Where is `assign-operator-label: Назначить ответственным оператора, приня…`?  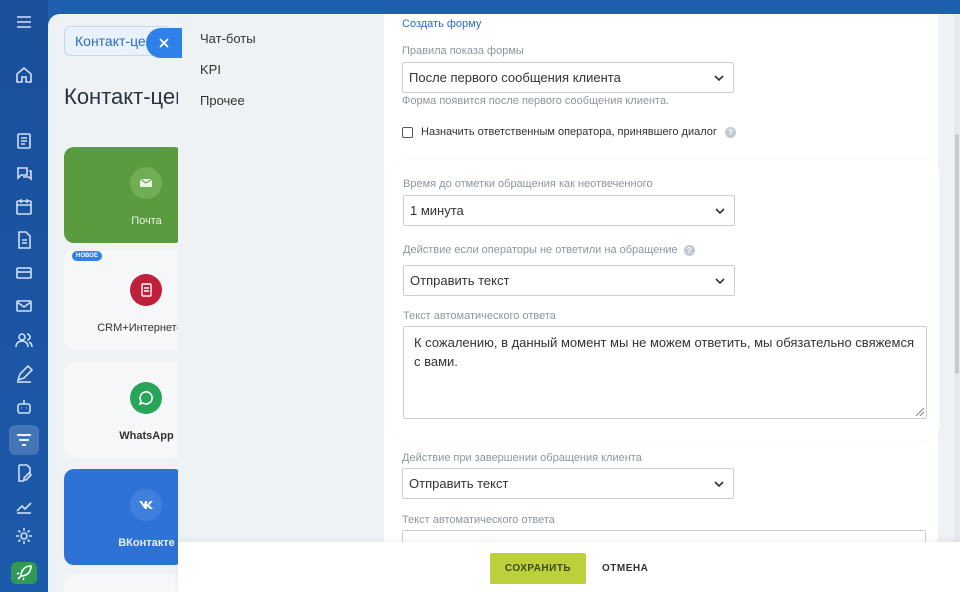 assign-operator-label: Назначить ответственным оператора, приня… is located at coordinates (569, 132).